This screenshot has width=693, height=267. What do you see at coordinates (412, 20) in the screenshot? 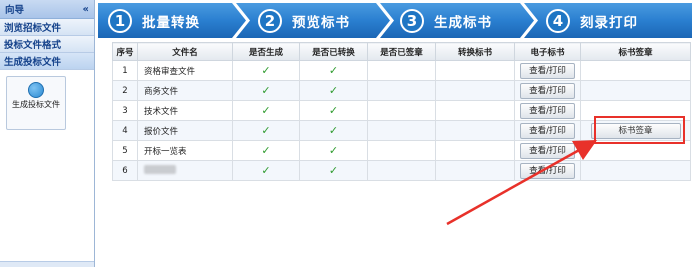
I see `step-number: 3` at bounding box center [412, 20].